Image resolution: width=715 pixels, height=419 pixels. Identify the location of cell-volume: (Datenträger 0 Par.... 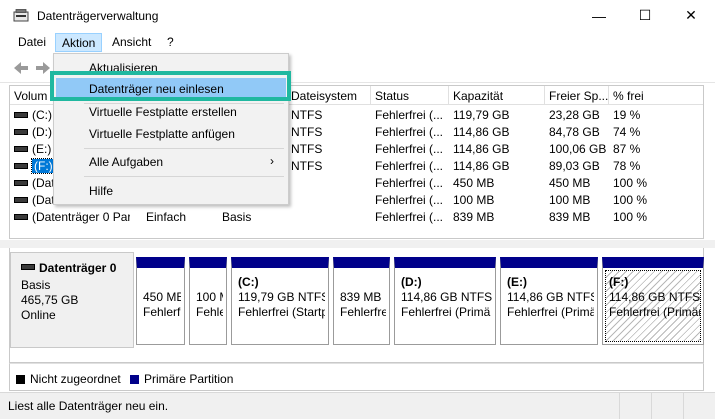
(70, 216).